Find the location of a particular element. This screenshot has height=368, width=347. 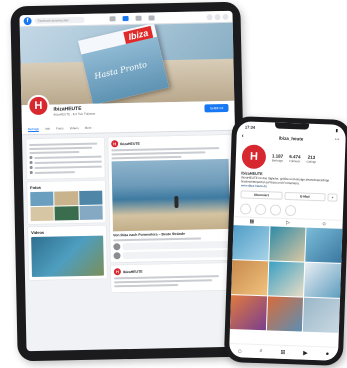

videos-title: Videos is located at coordinates (37, 232).